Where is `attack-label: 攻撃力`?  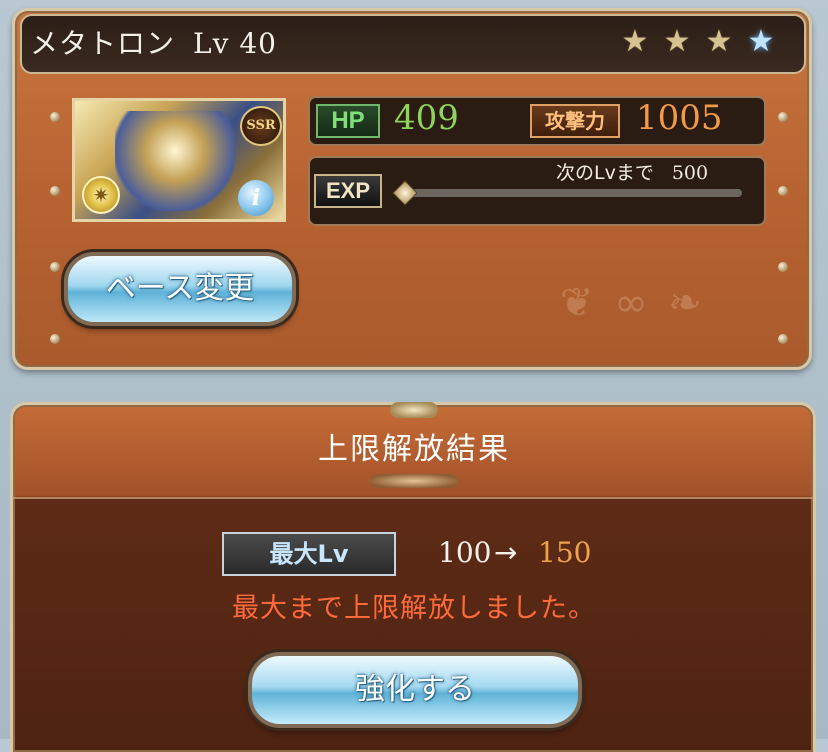 attack-label: 攻撃力 is located at coordinates (575, 121).